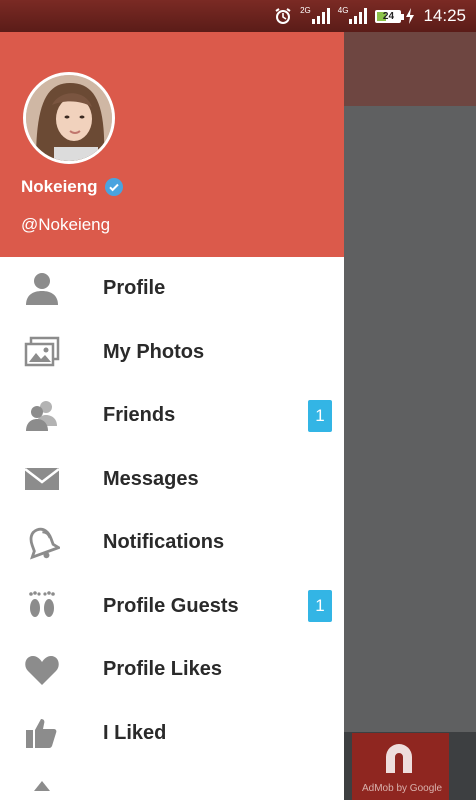 The height and width of the screenshot is (800, 476). Describe the element at coordinates (134, 288) in the screenshot. I see `menu-item-label: Profile` at that location.